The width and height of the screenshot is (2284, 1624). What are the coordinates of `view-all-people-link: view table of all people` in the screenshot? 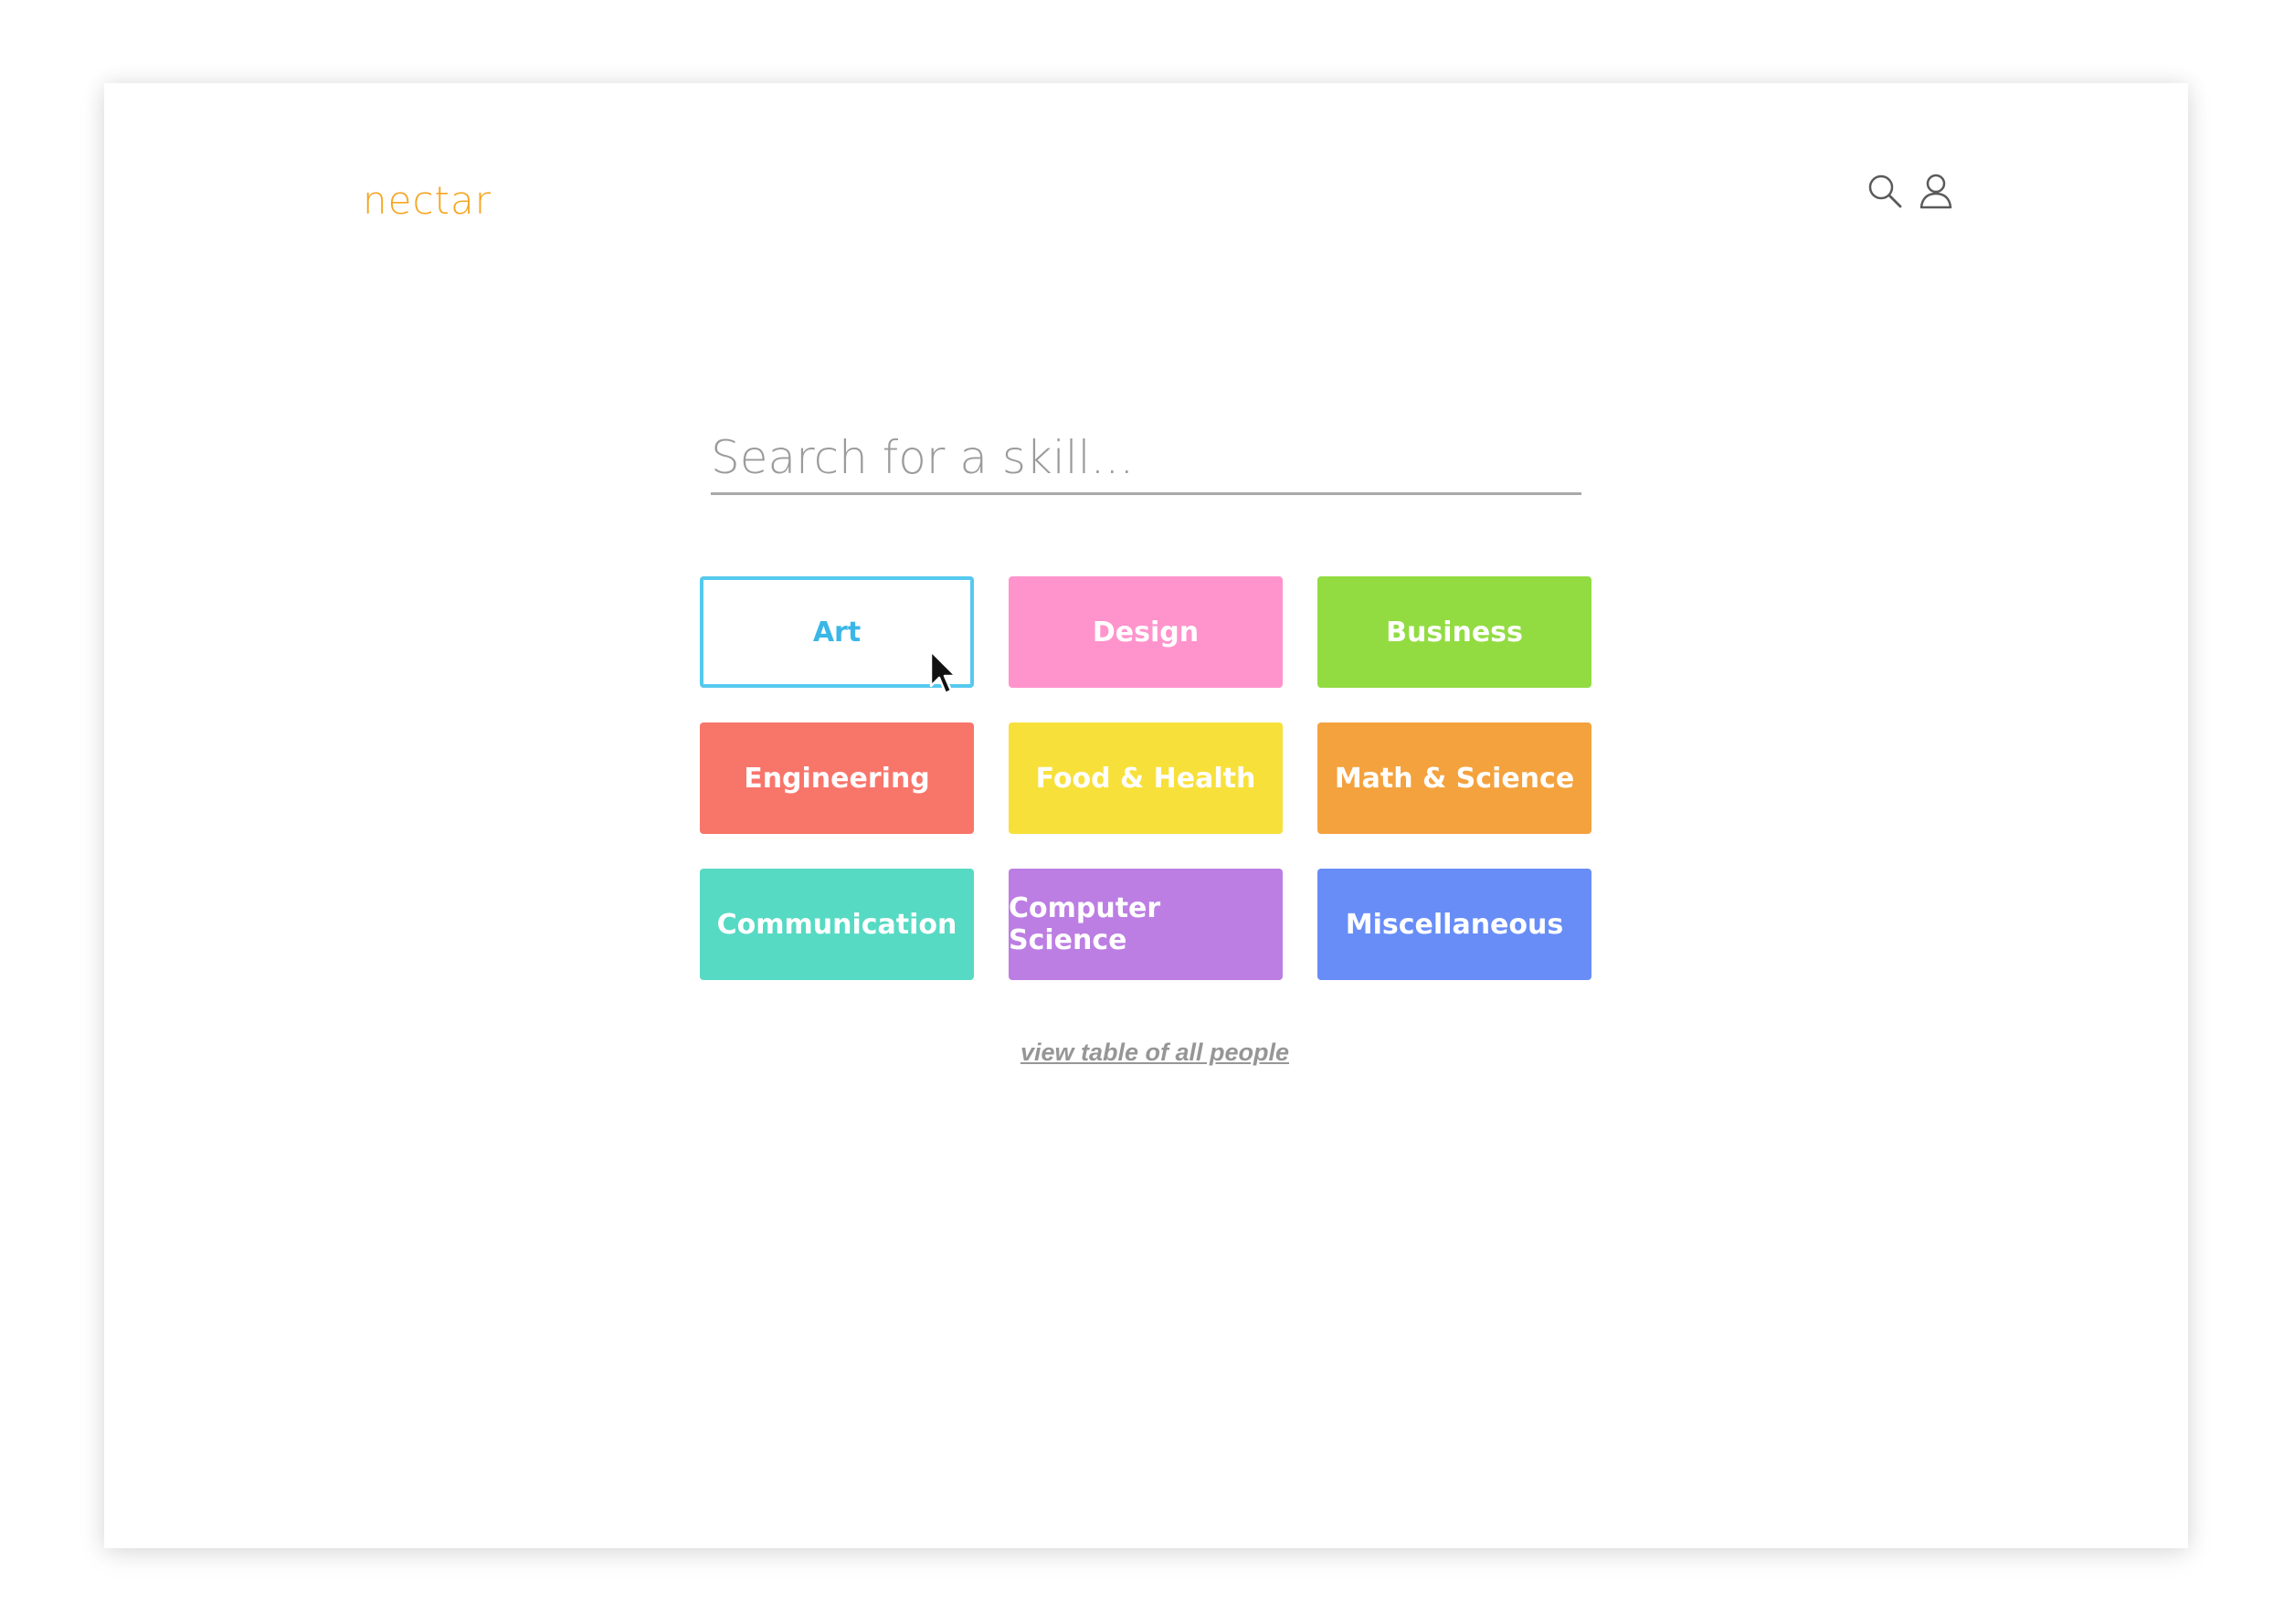 It's located at (1155, 1053).